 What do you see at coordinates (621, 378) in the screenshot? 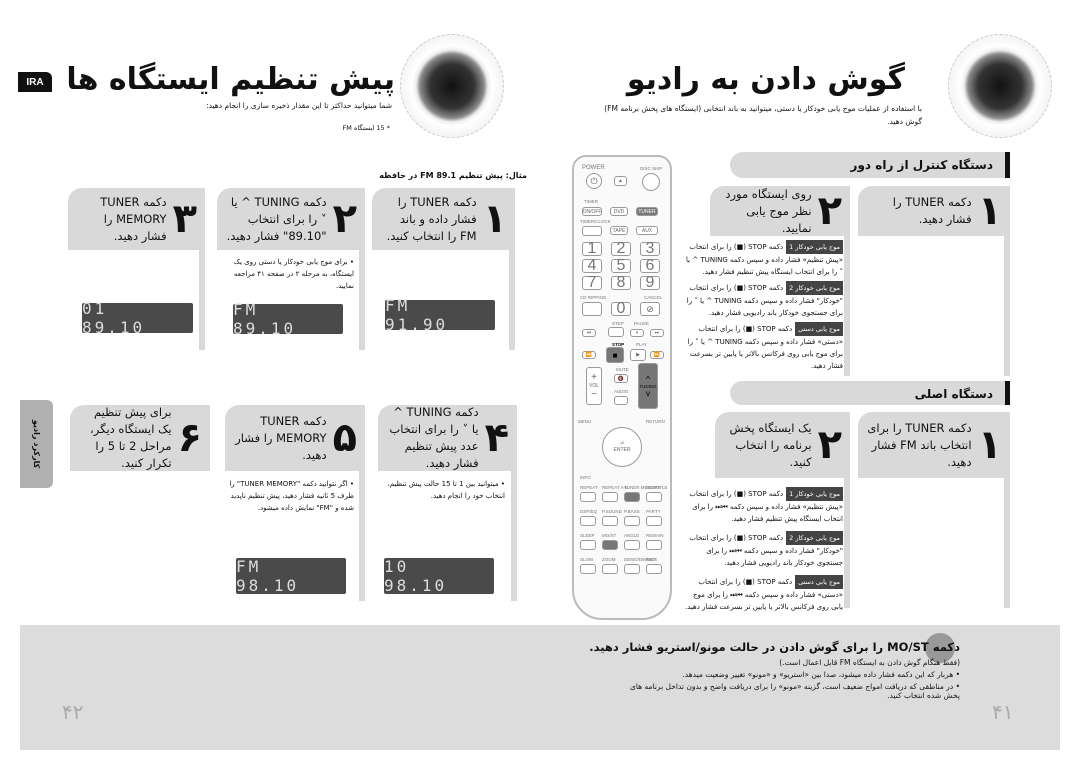
I see `mute-button: 🔇` at bounding box center [621, 378].